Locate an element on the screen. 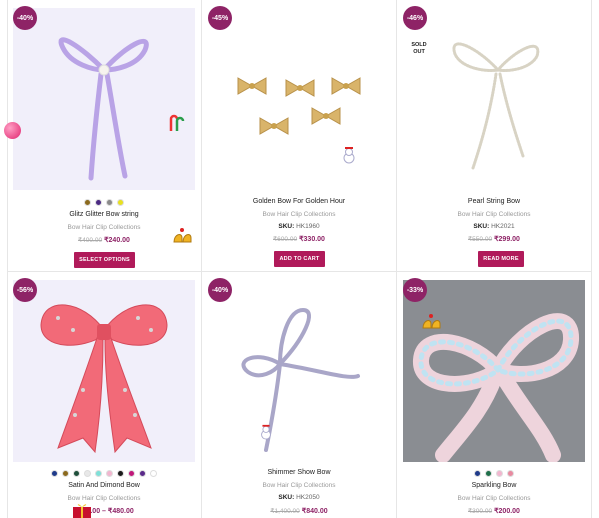  sku-value: HK2021 is located at coordinates (503, 226).